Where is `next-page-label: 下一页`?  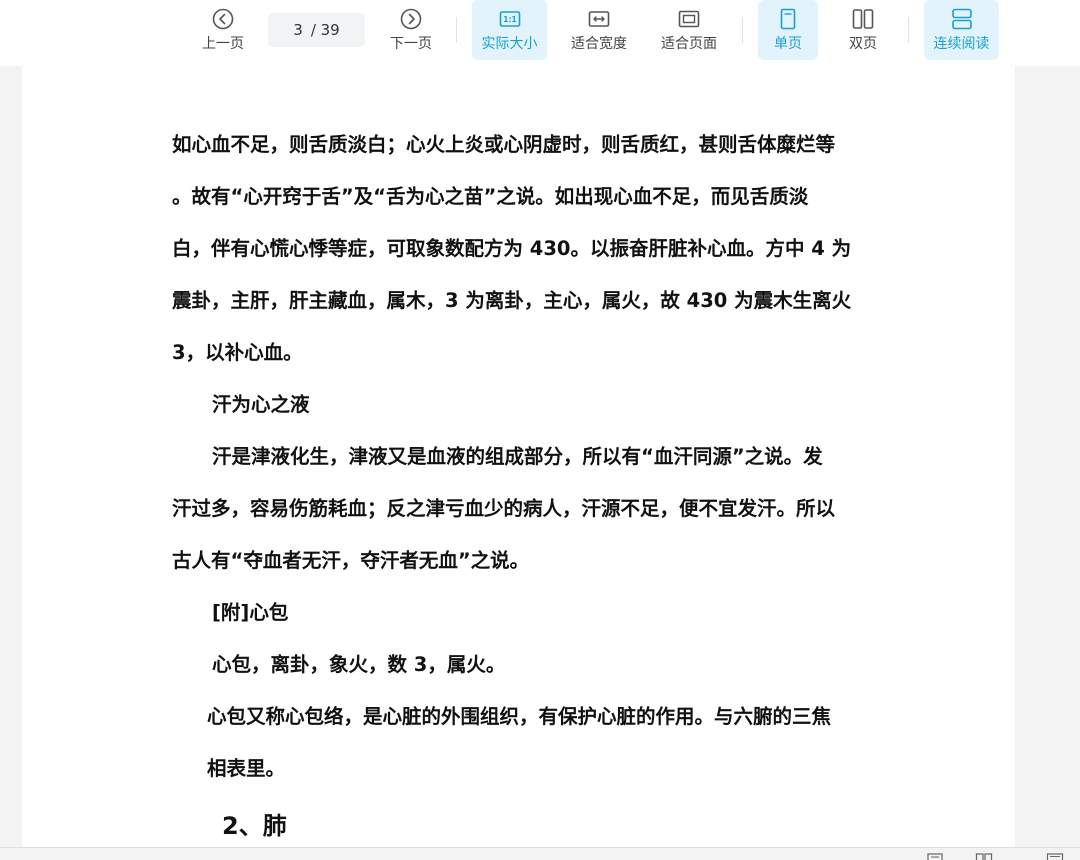 next-page-label: 下一页 is located at coordinates (411, 44).